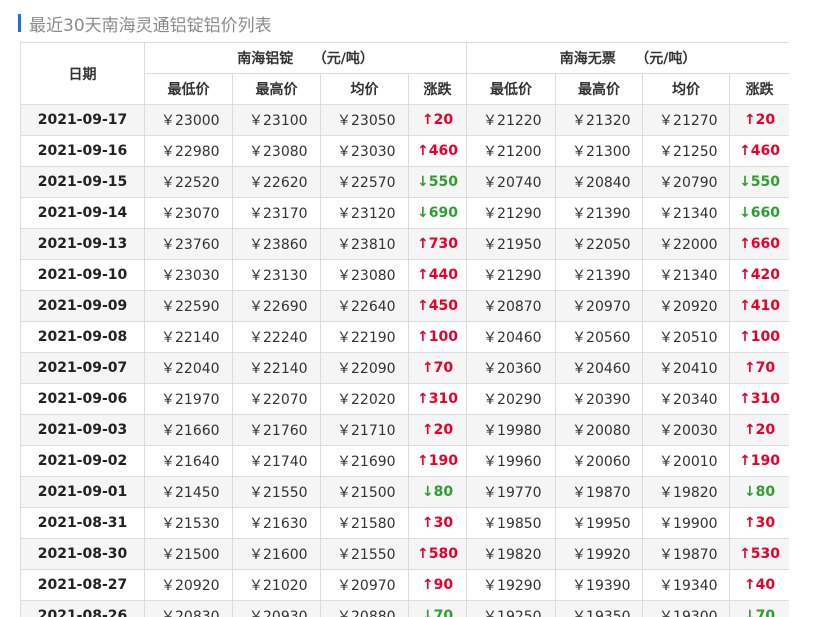 This screenshot has width=814, height=617. Describe the element at coordinates (364, 151) in the screenshot. I see `ingot-avg-cell: ￥23030` at that location.